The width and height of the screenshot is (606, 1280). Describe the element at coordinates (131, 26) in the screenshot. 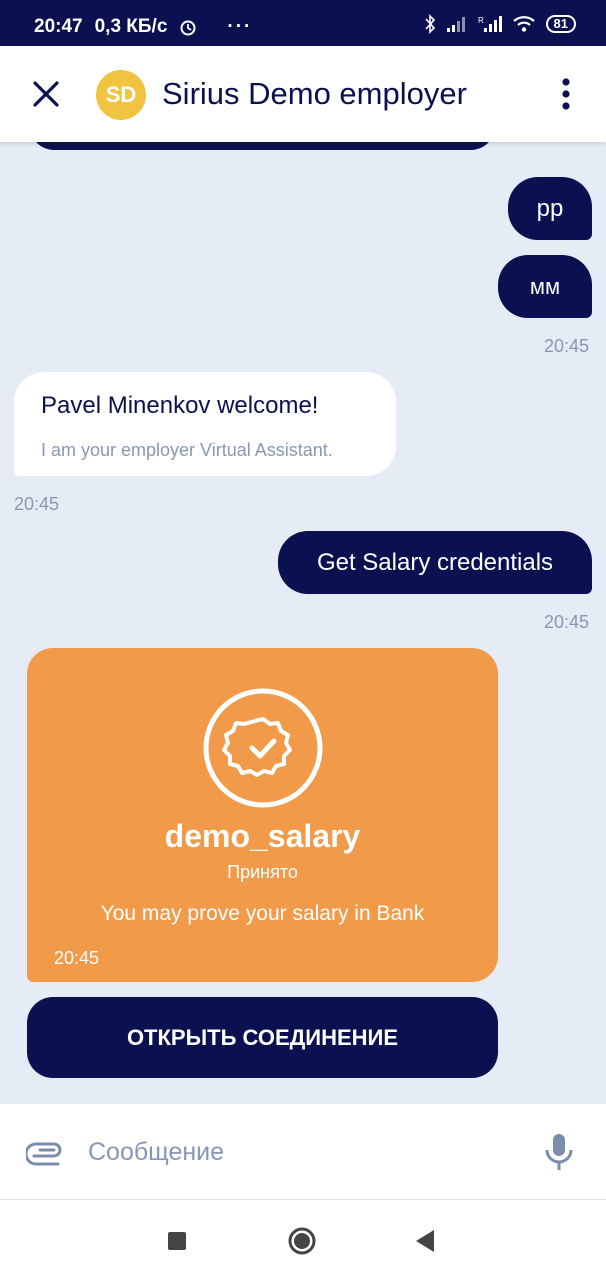

I see `network-speed: 0,3 КБ/с` at that location.